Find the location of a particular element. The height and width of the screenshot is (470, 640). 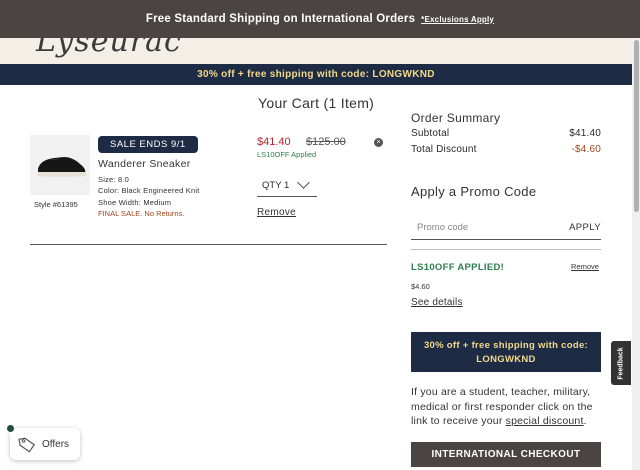

subtotal-value: $41.40 is located at coordinates (585, 133).